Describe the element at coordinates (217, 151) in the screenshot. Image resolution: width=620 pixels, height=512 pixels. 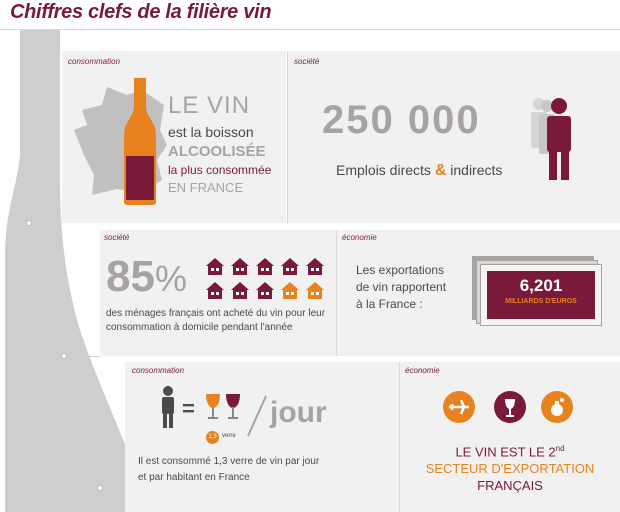
I see `panel1-line3: ALCOOLISÉE` at that location.